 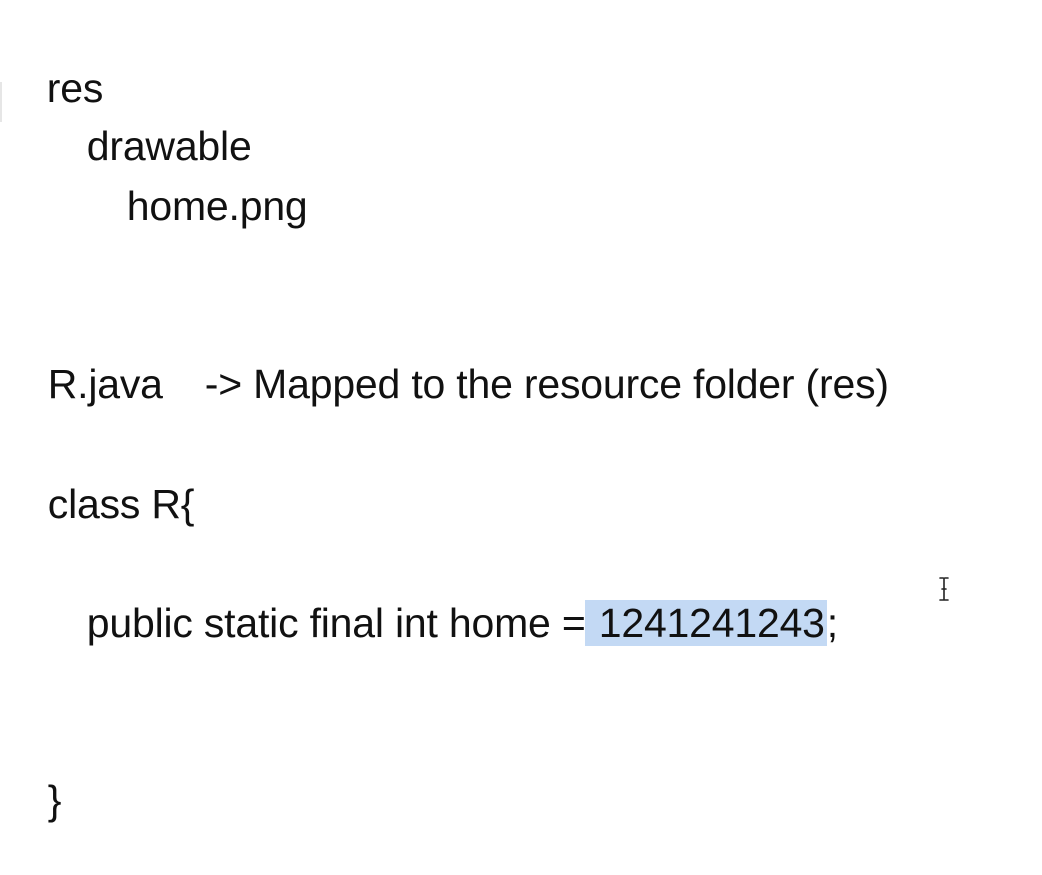 I want to click on mapping-text: -> Mapped to the resource folder (res), so click(x=546, y=384).